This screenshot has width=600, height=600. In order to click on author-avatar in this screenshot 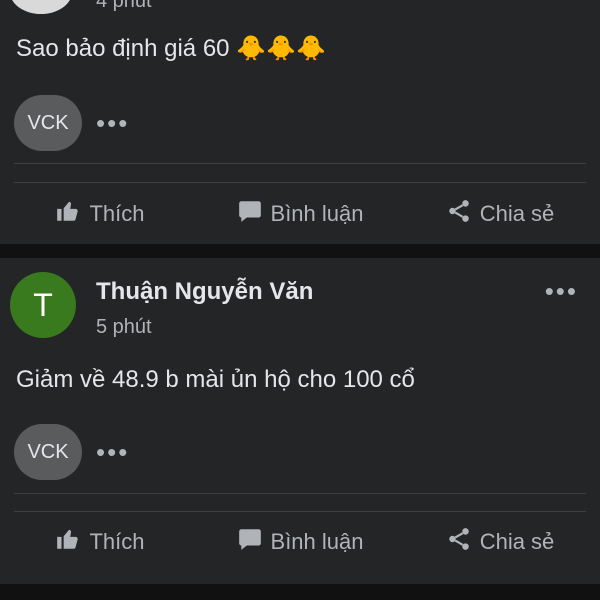, I will do `click(41, 7)`.